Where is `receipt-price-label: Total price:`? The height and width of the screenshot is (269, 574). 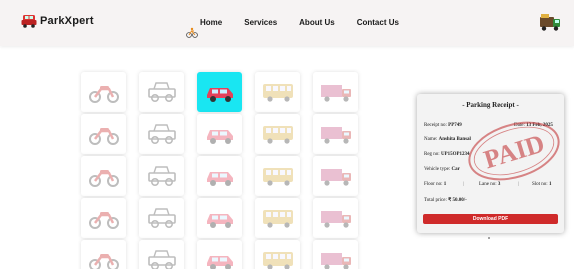 receipt-price-label: Total price: is located at coordinates (435, 200).